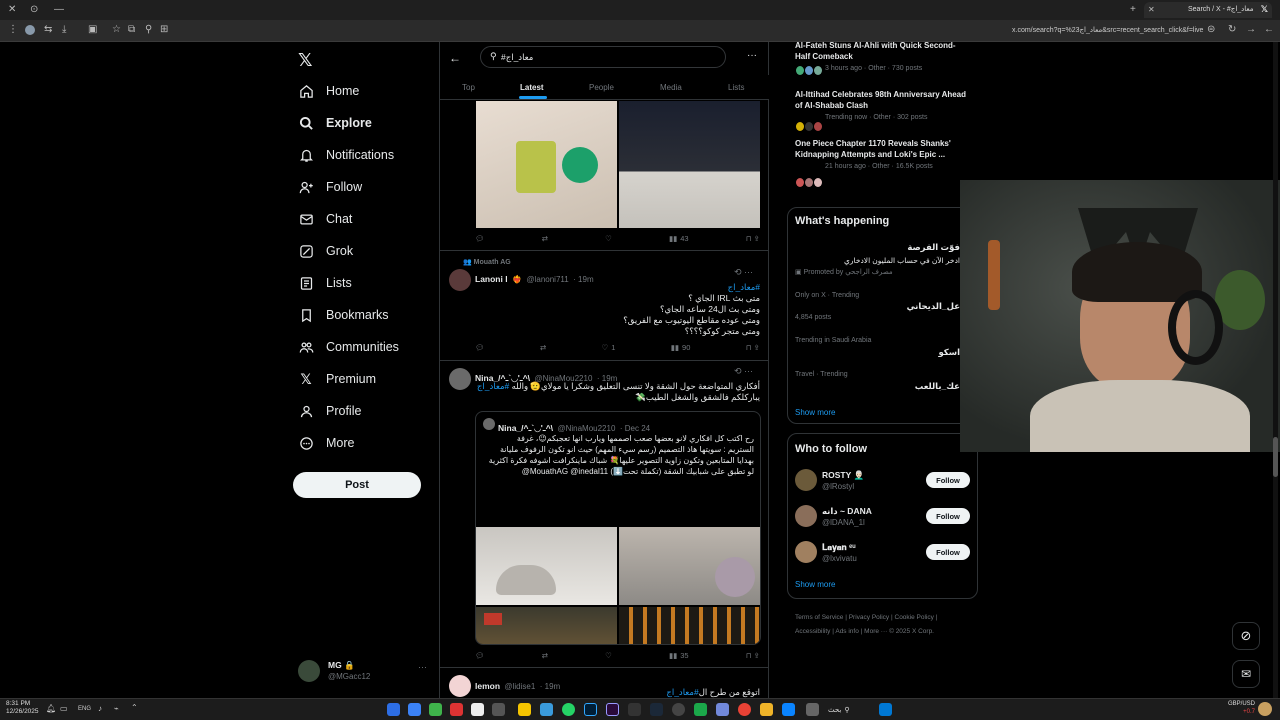 This screenshot has width=1280, height=720. What do you see at coordinates (546, 164) in the screenshot?
I see `tweet-image-keychains` at bounding box center [546, 164].